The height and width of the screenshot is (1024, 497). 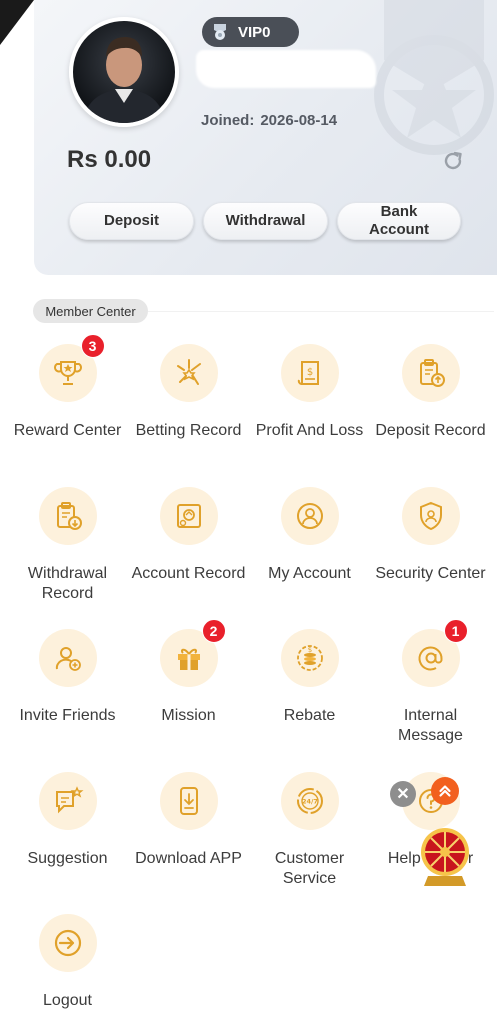 I want to click on at-icon, so click(x=430, y=658).